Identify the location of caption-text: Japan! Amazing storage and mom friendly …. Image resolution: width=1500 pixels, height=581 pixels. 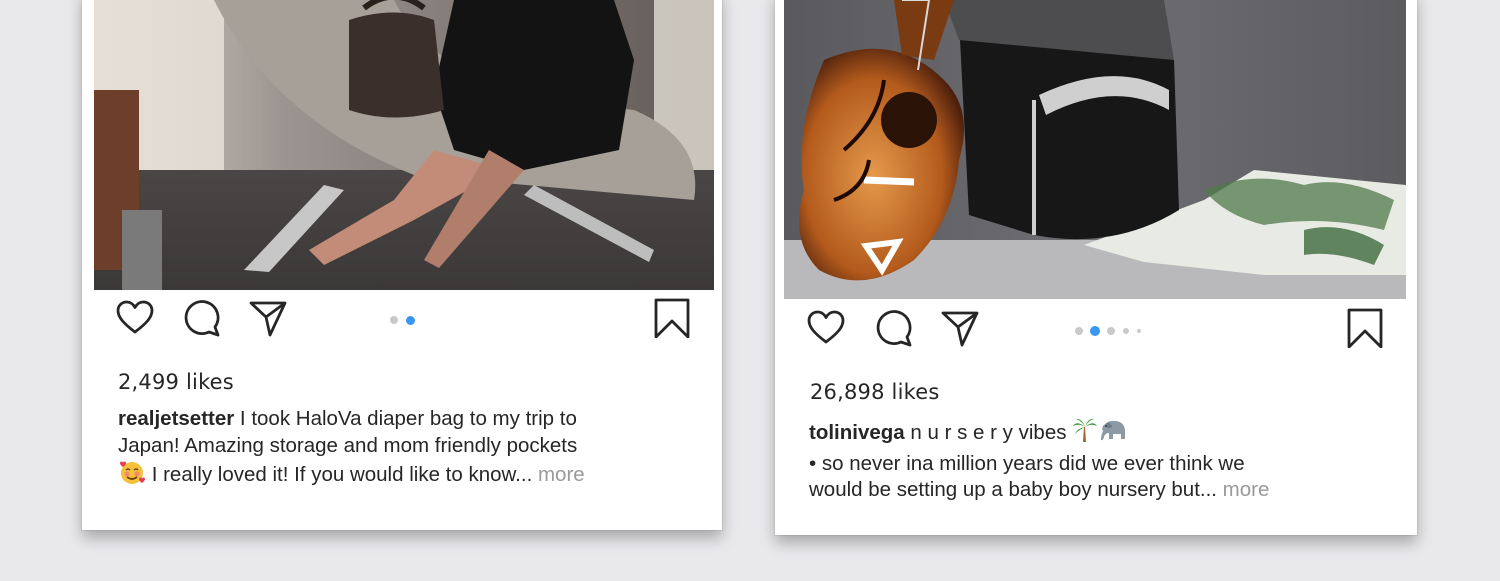
(348, 445).